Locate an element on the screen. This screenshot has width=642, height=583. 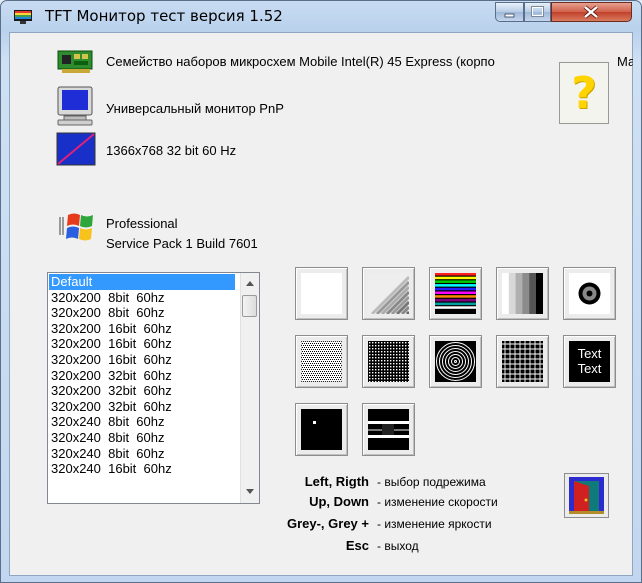
white-fill-test-icon is located at coordinates (321, 293).